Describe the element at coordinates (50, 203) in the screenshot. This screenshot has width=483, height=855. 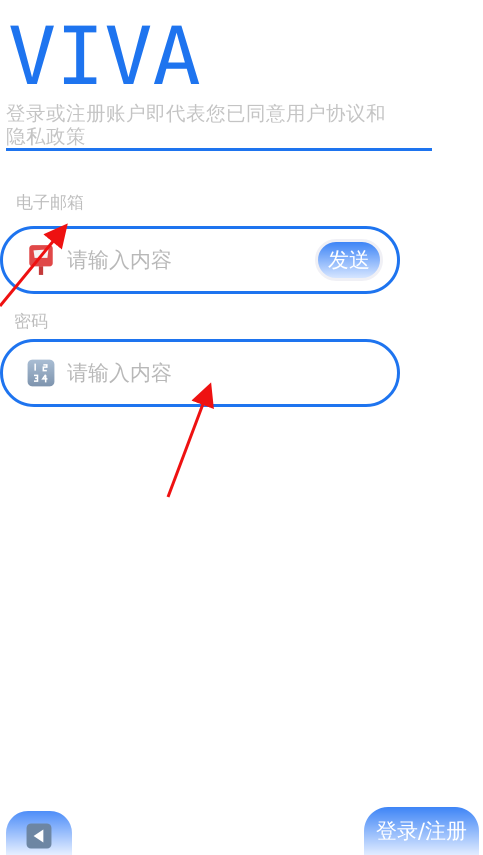
I see `field-label: 电子邮箱` at that location.